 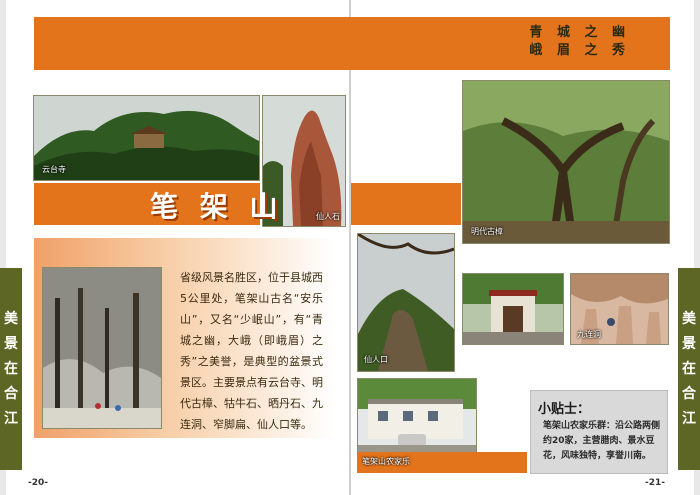 What do you see at coordinates (350, 247) in the screenshot?
I see `spread-fold` at bounding box center [350, 247].